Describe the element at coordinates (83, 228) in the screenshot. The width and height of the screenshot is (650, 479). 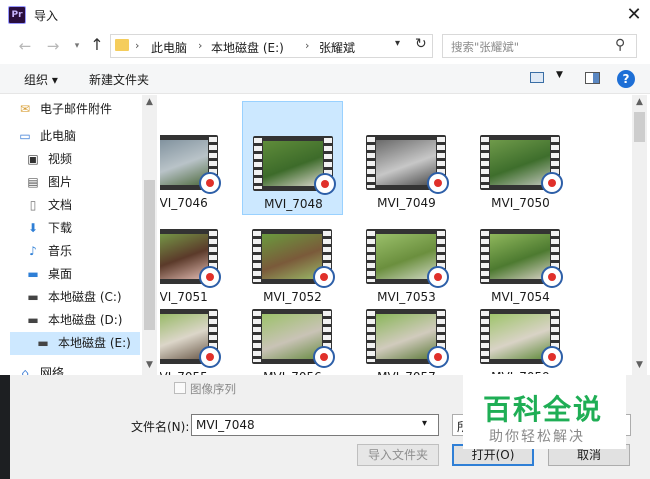
I see `sidebar-item: ⬇ 下载` at that location.